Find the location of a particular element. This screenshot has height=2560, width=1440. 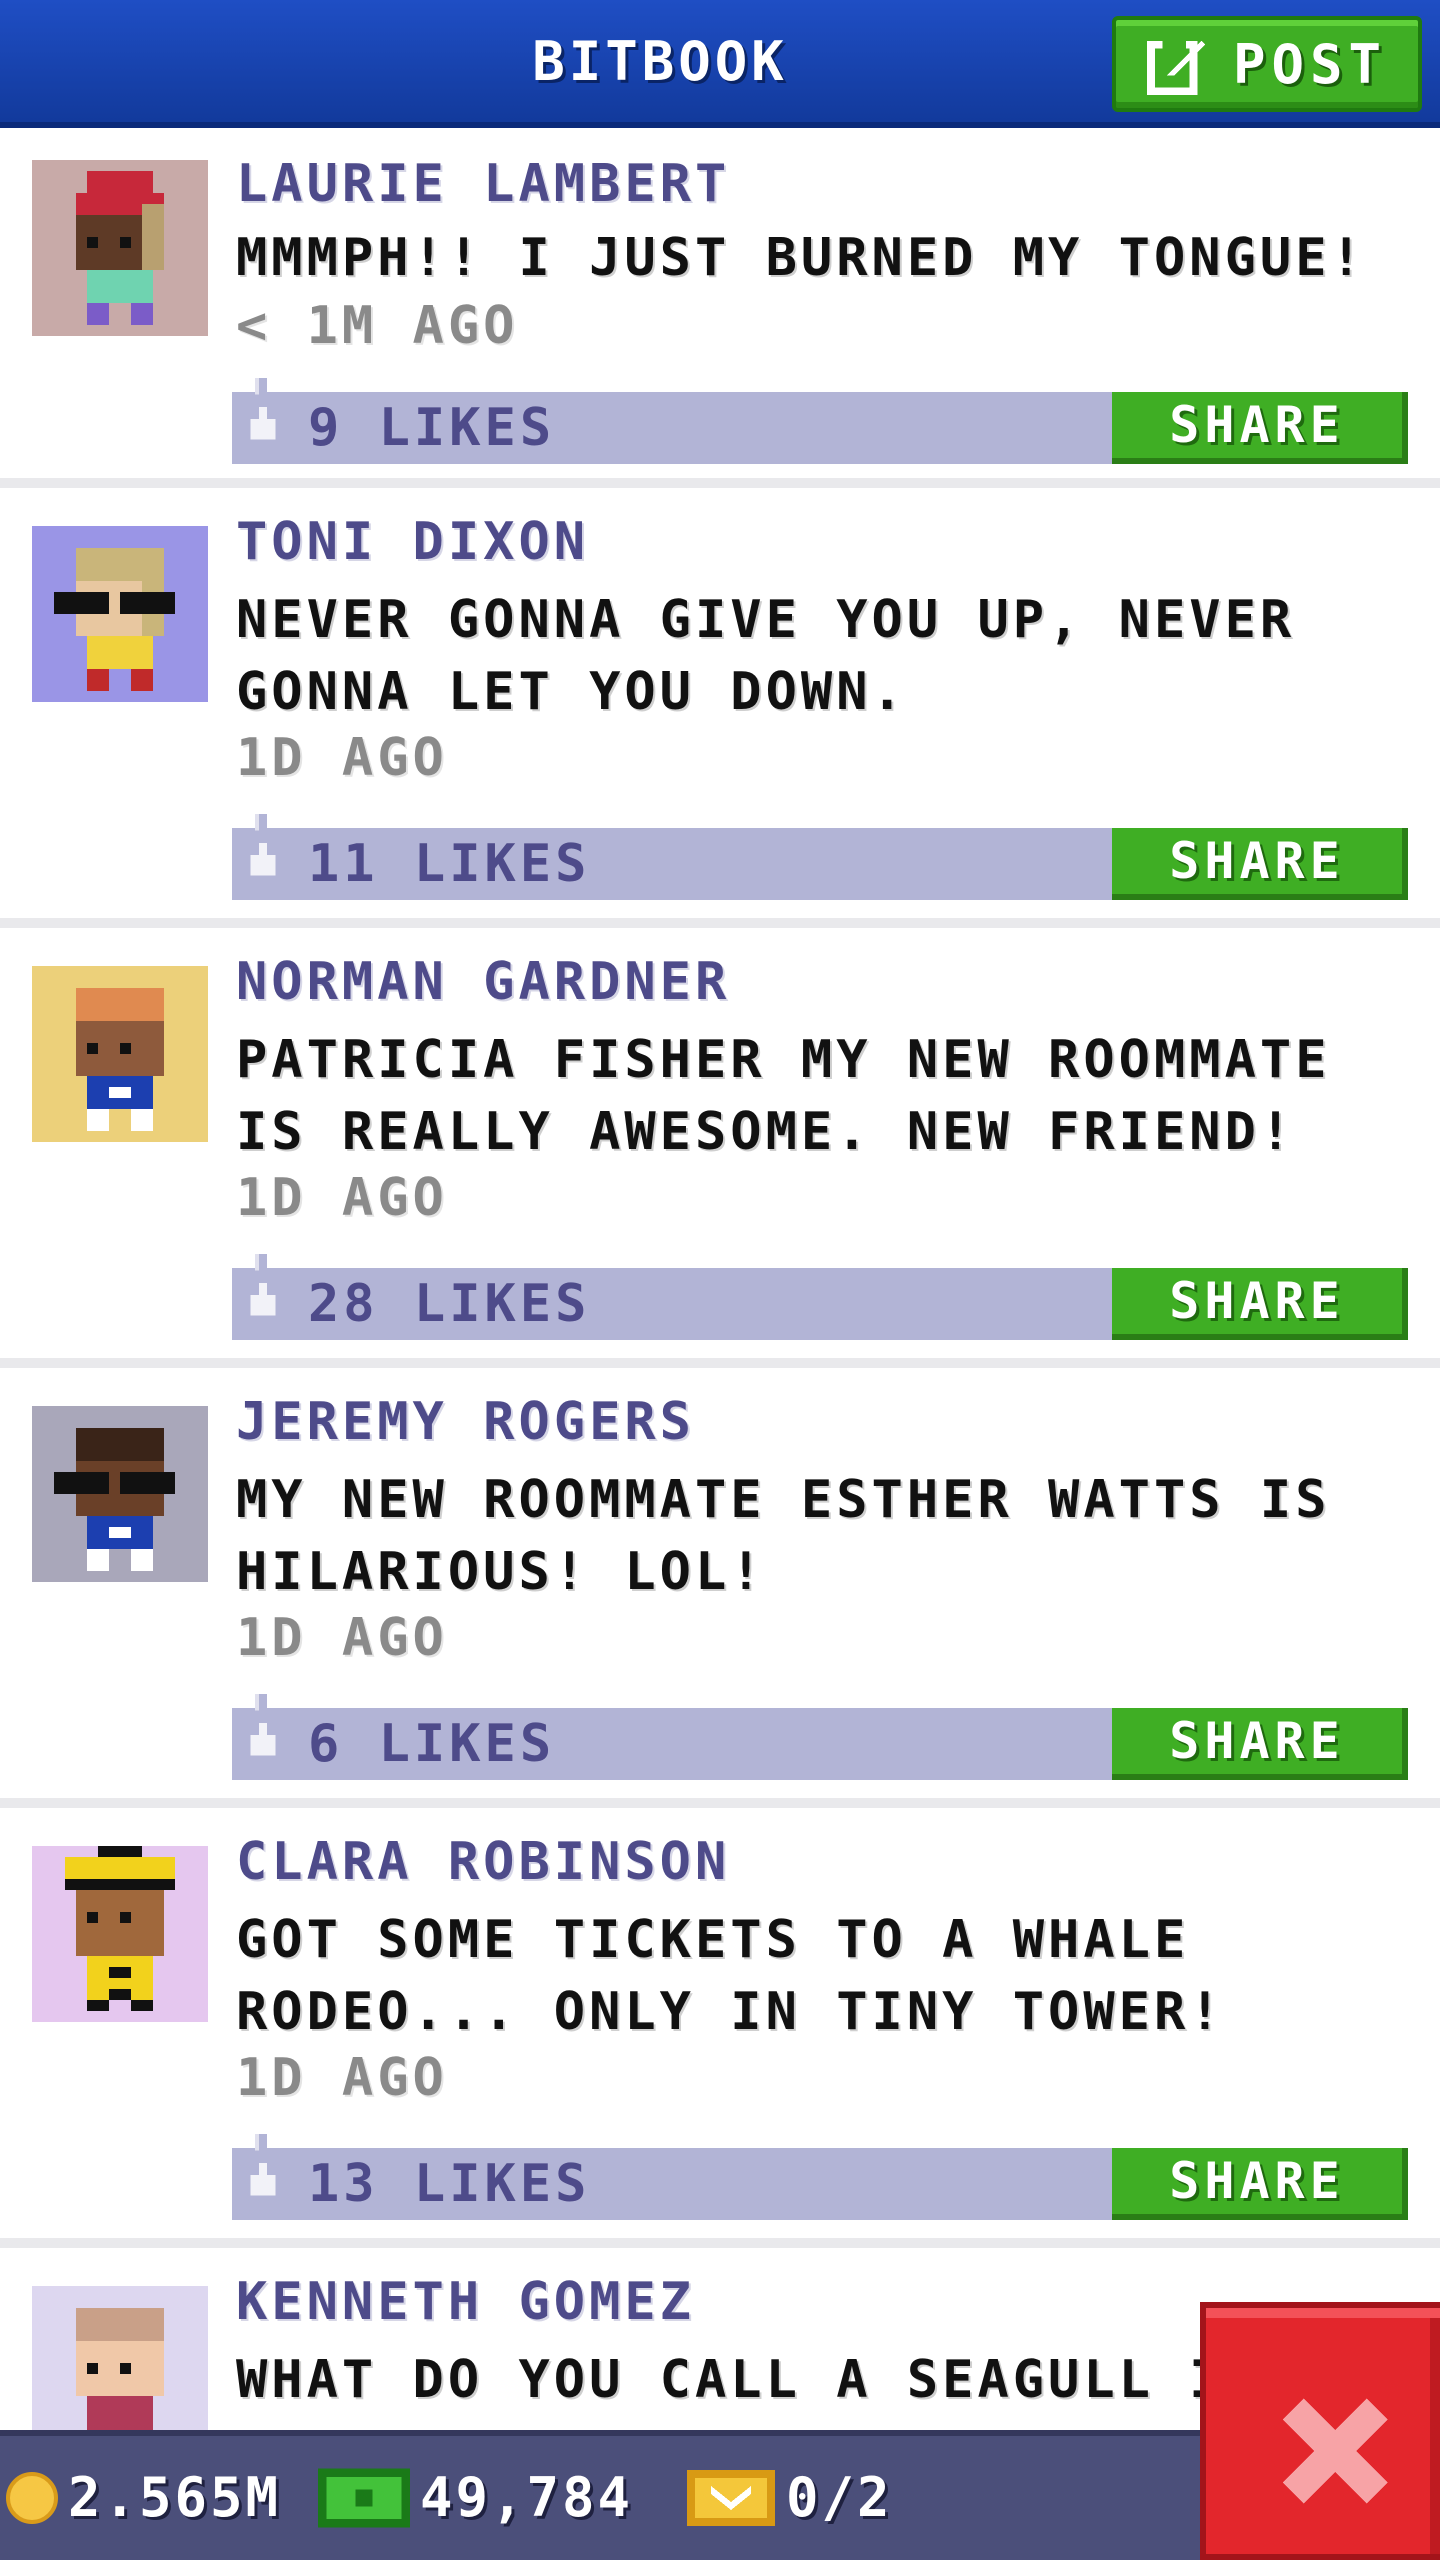

ticket-amount: 0/2 is located at coordinates (839, 2497).